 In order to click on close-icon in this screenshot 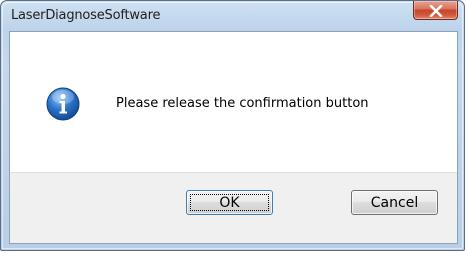, I will do `click(436, 11)`.